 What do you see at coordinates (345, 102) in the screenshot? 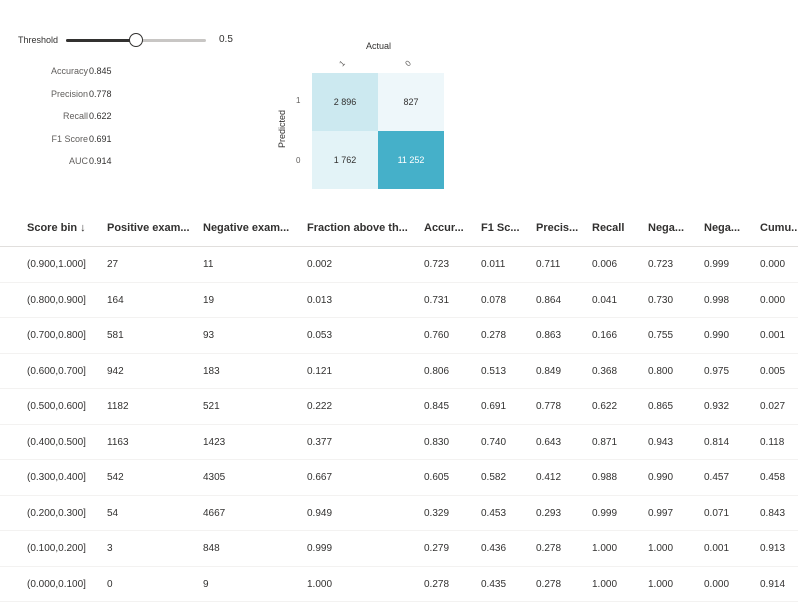
I see `cell-true-positive: 2 896` at bounding box center [345, 102].